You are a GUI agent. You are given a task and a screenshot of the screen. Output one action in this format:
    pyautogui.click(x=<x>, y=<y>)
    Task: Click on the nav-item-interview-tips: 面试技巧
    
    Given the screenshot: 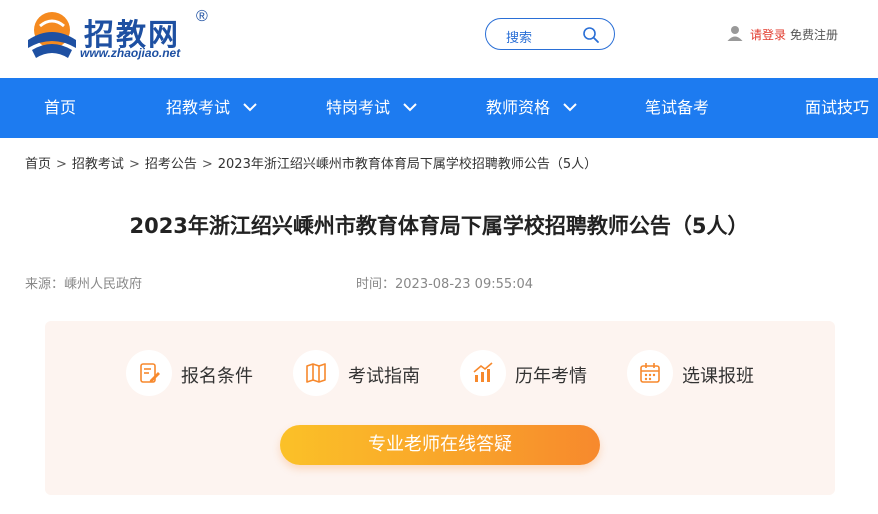 What is the action you would take?
    pyautogui.click(x=837, y=108)
    